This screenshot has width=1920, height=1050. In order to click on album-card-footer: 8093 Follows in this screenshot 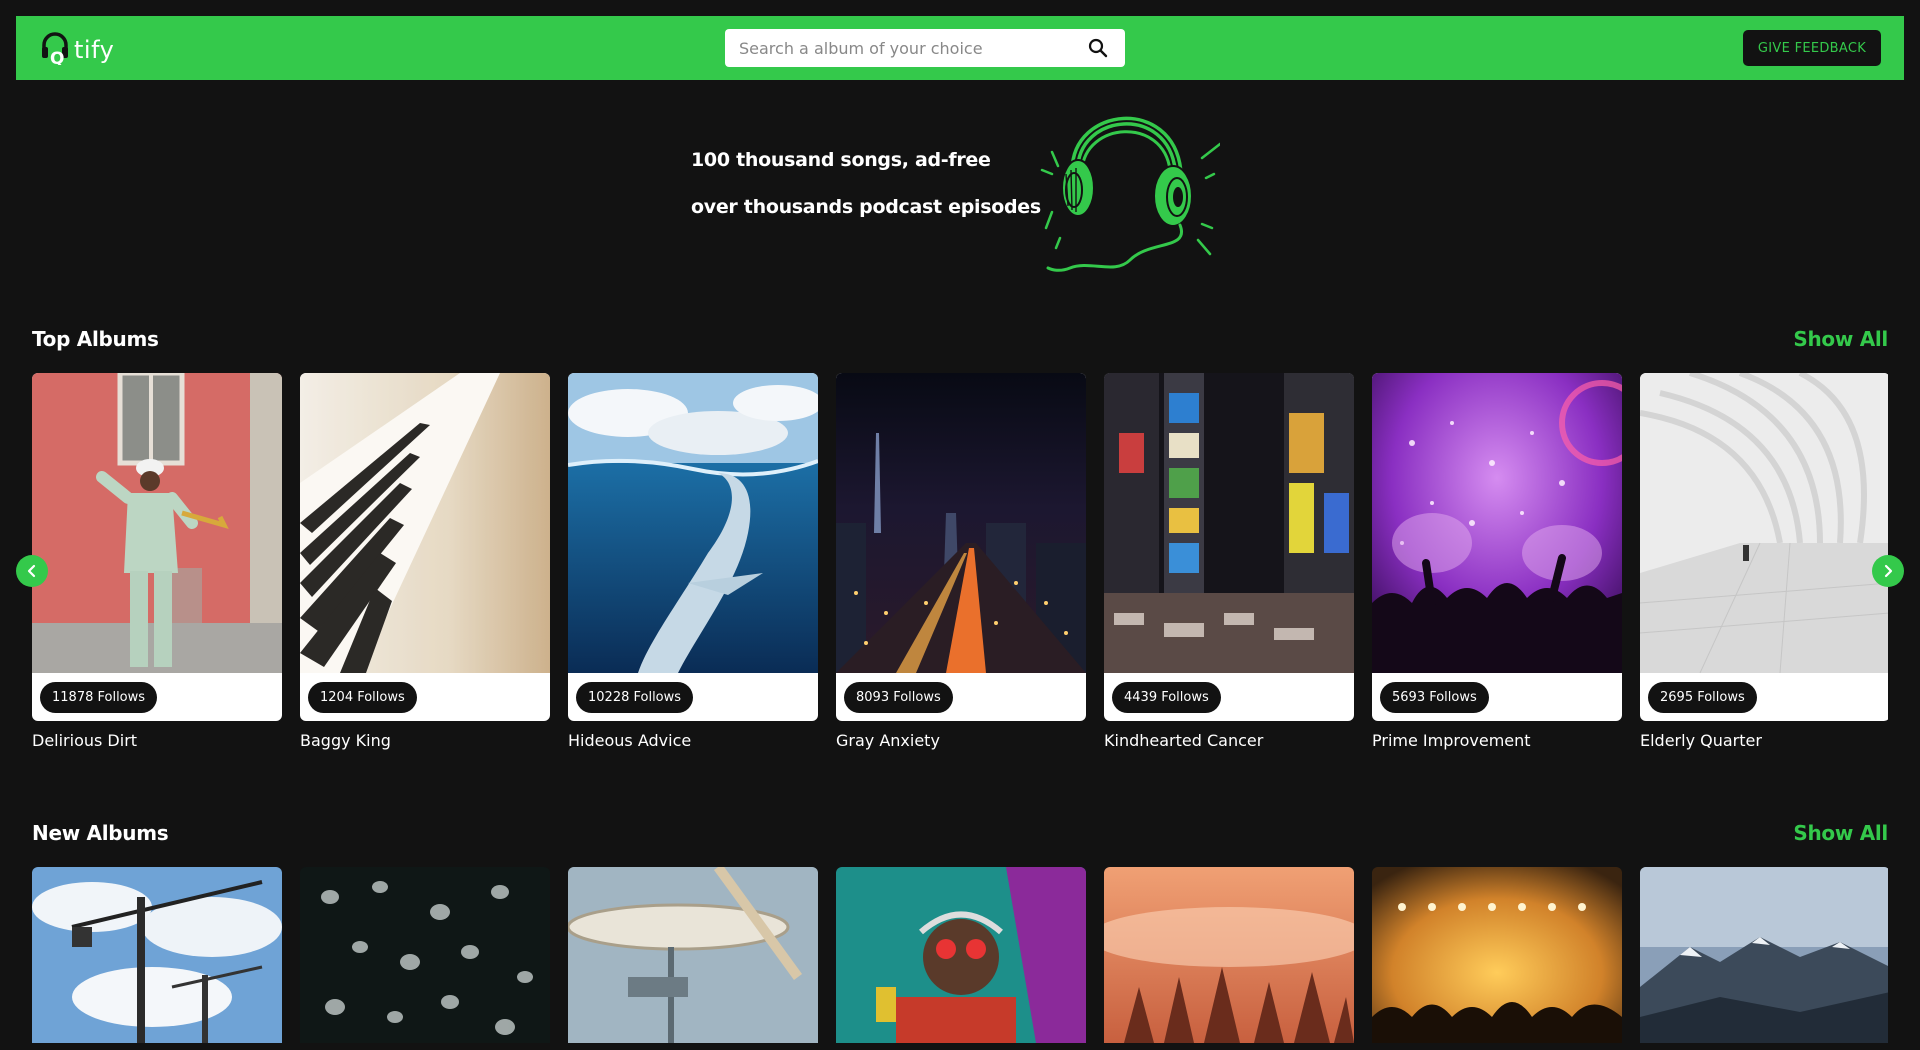, I will do `click(961, 697)`.